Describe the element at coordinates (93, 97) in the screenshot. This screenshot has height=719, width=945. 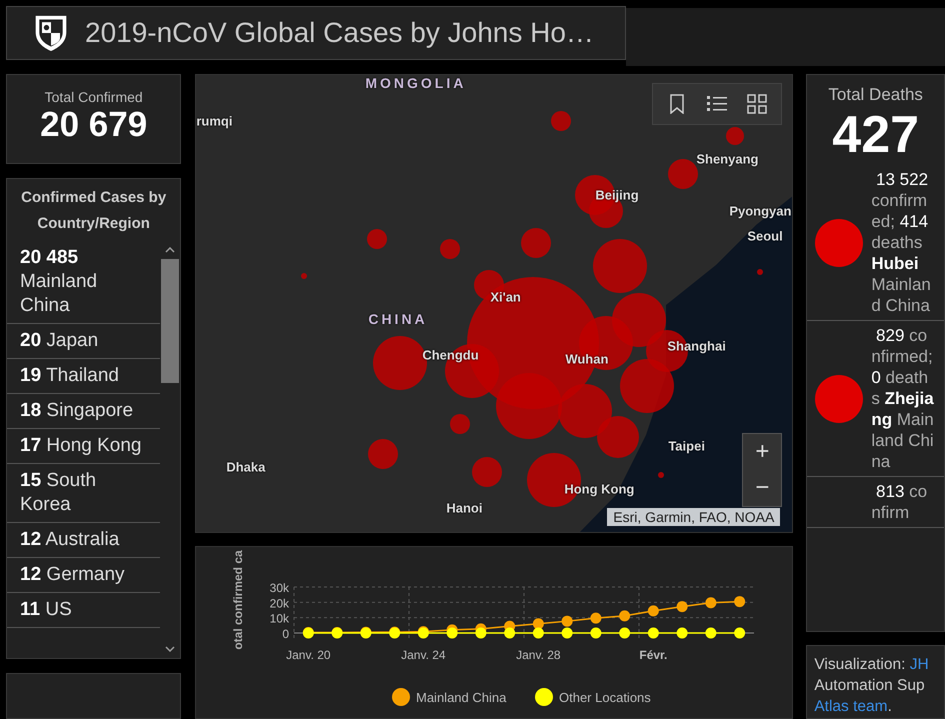
I see `total-confirmed-label: Total Confirmed` at that location.